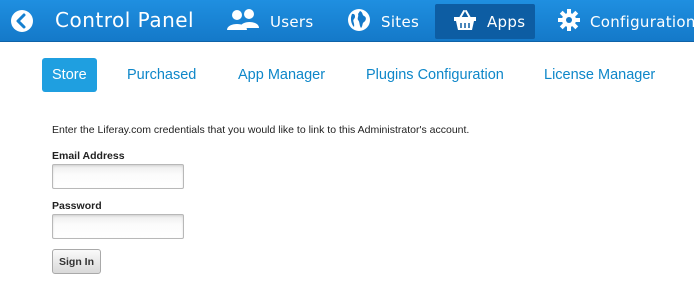 The image size is (694, 286). I want to click on tab-app-manager: App Manager, so click(281, 75).